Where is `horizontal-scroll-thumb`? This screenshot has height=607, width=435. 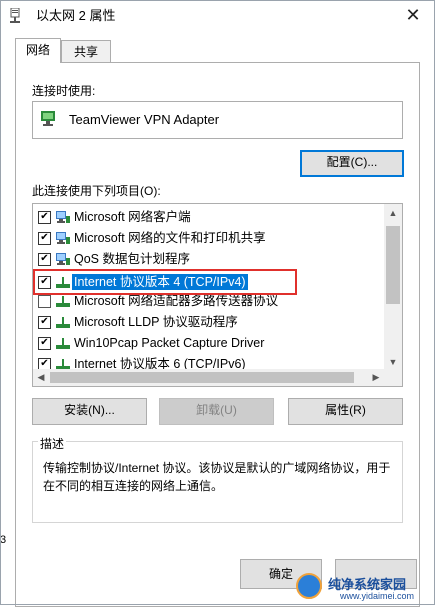 horizontal-scroll-thumb is located at coordinates (202, 377).